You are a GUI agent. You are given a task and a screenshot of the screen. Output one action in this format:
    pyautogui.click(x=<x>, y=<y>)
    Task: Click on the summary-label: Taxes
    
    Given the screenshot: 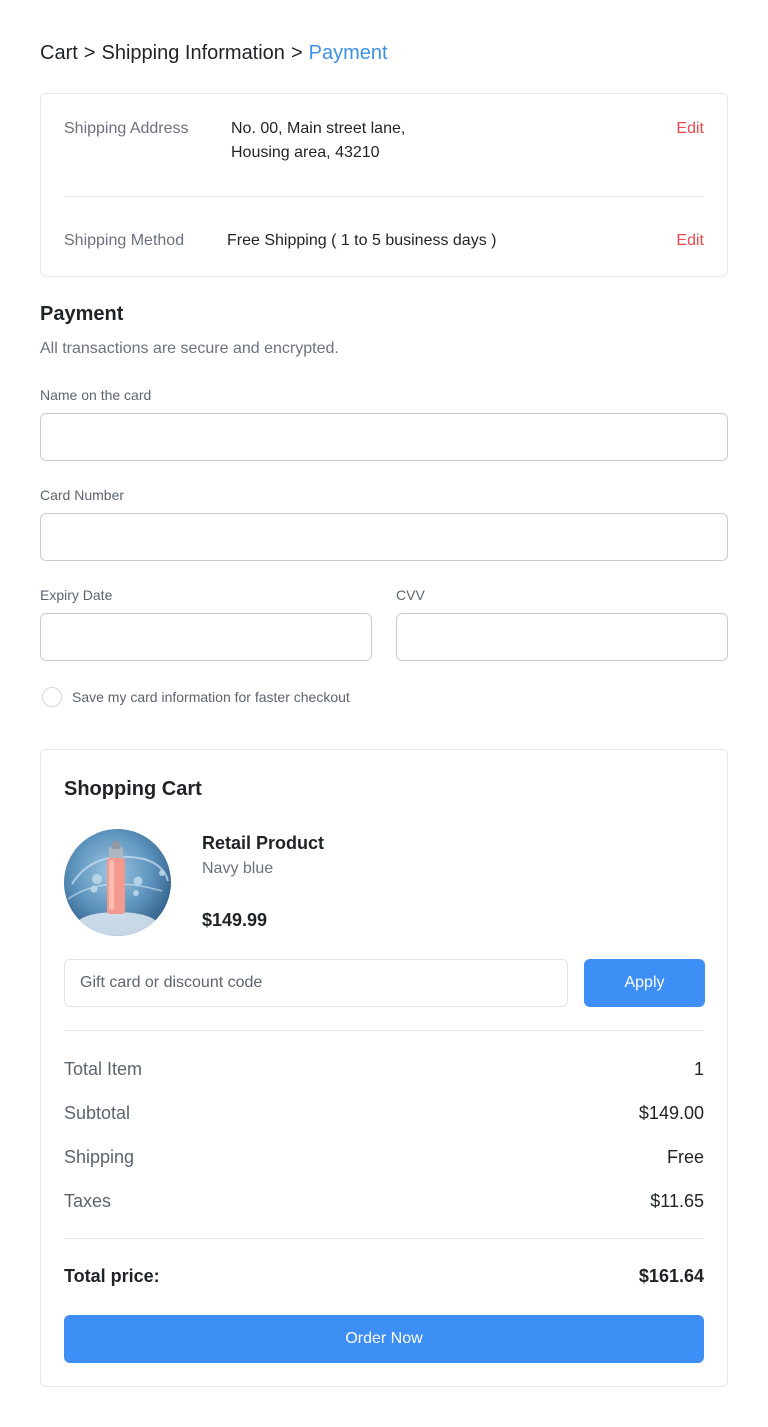 What is the action you would take?
    pyautogui.click(x=88, y=1200)
    